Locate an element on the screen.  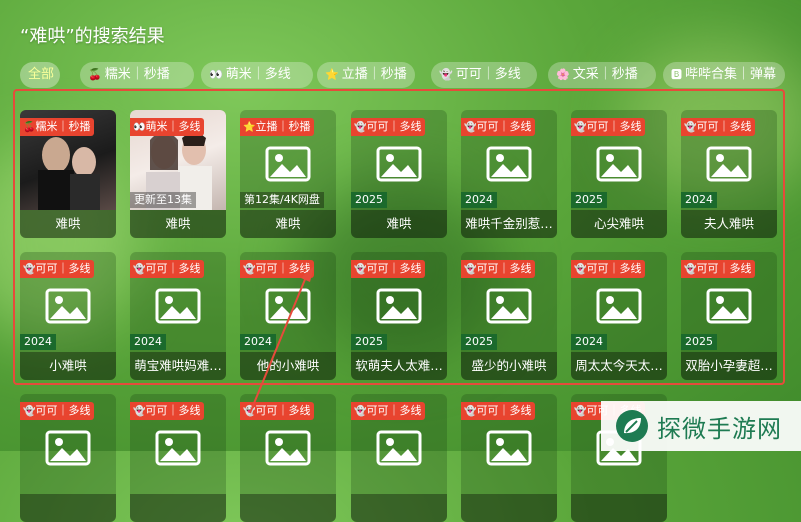
page-title: “难哄”的搜索结果 is located at coordinates (92, 36).